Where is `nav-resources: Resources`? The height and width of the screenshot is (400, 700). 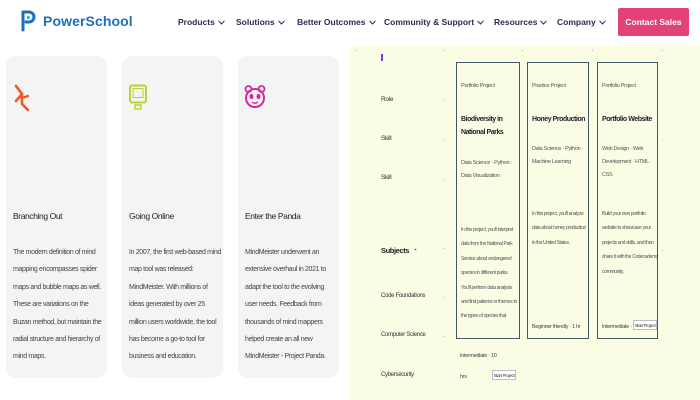 nav-resources: Resources is located at coordinates (521, 22).